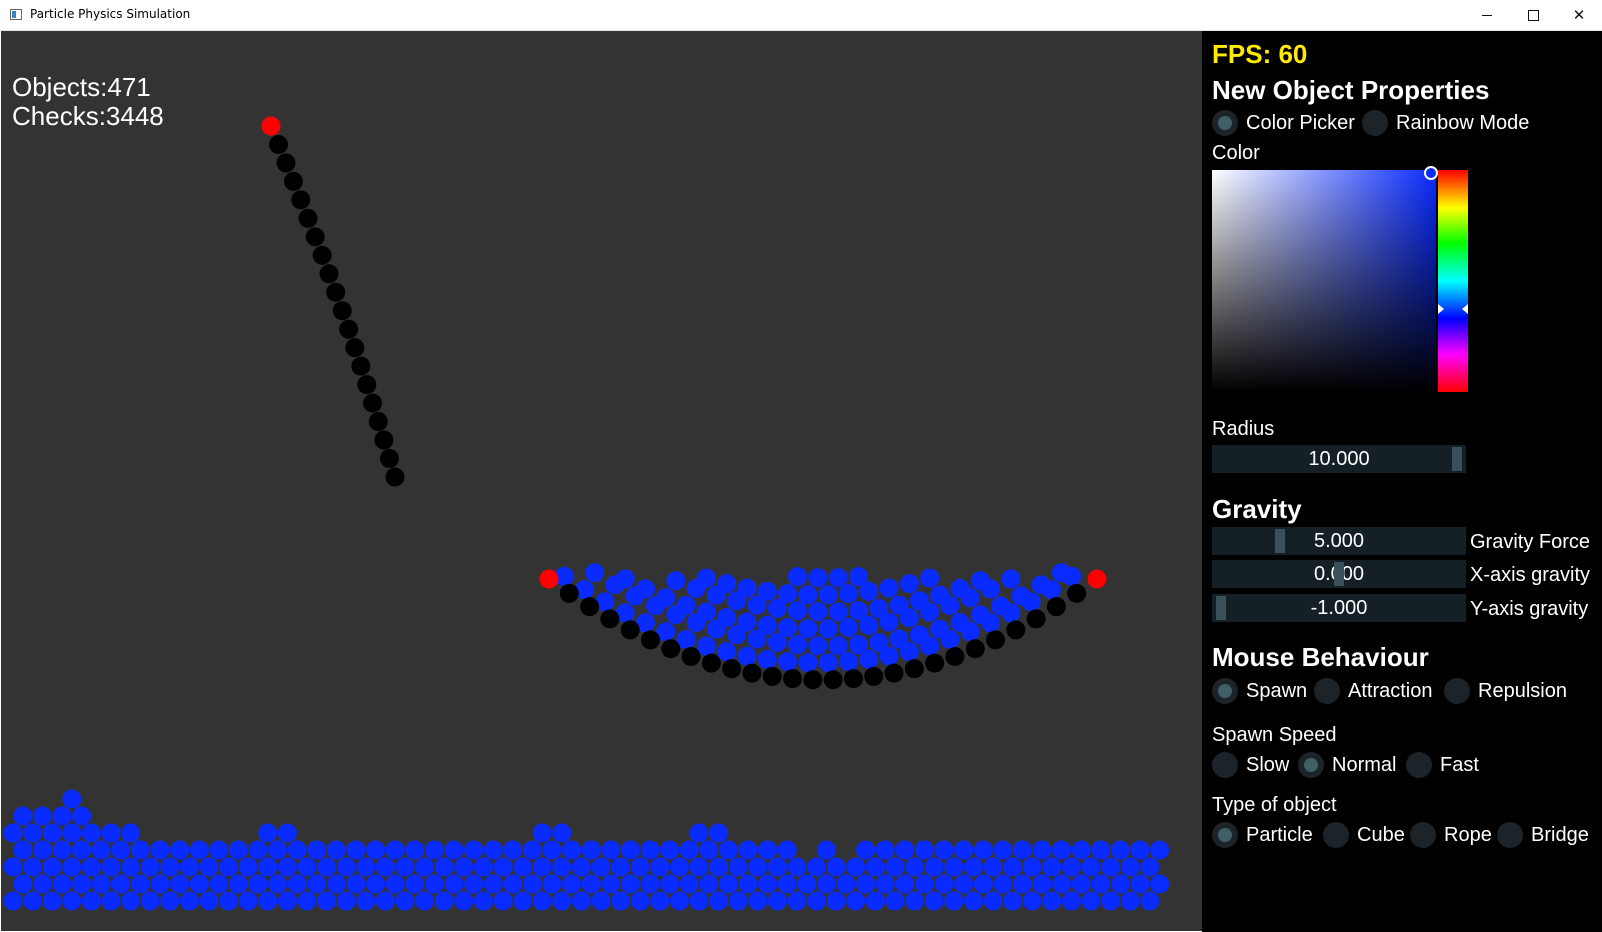  I want to click on color-picker-option: Color Picker, so click(1283, 123).